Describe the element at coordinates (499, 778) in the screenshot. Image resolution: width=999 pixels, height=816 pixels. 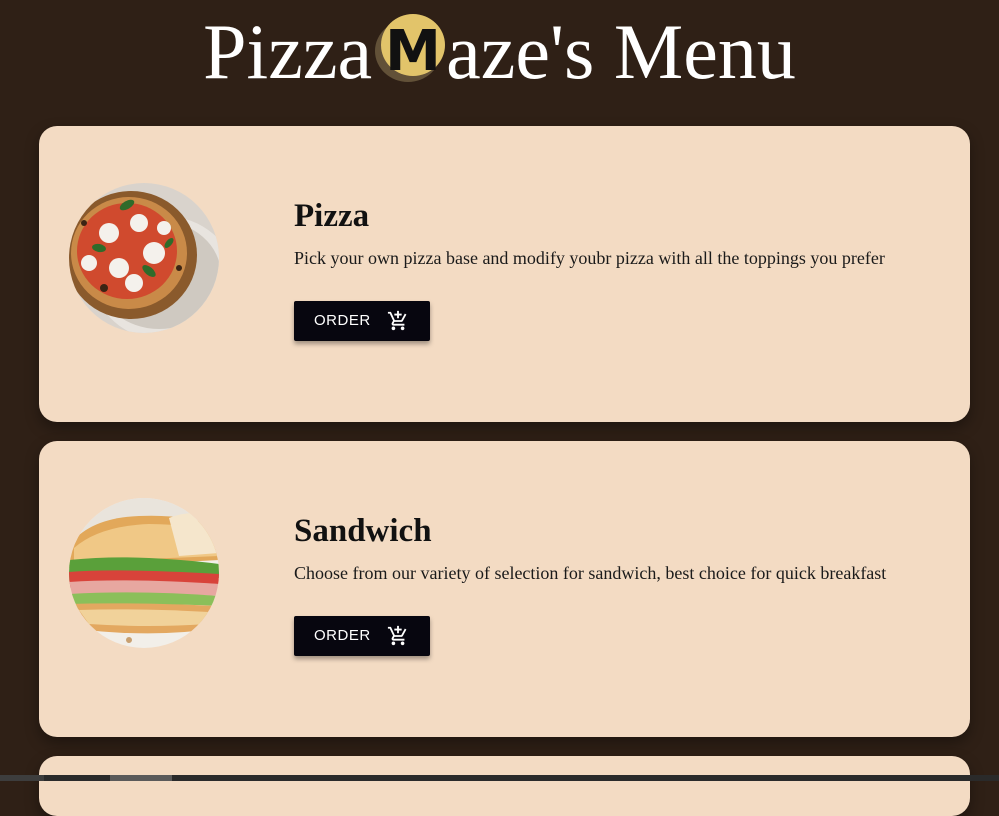
I see `horizontal-scrollbar` at that location.